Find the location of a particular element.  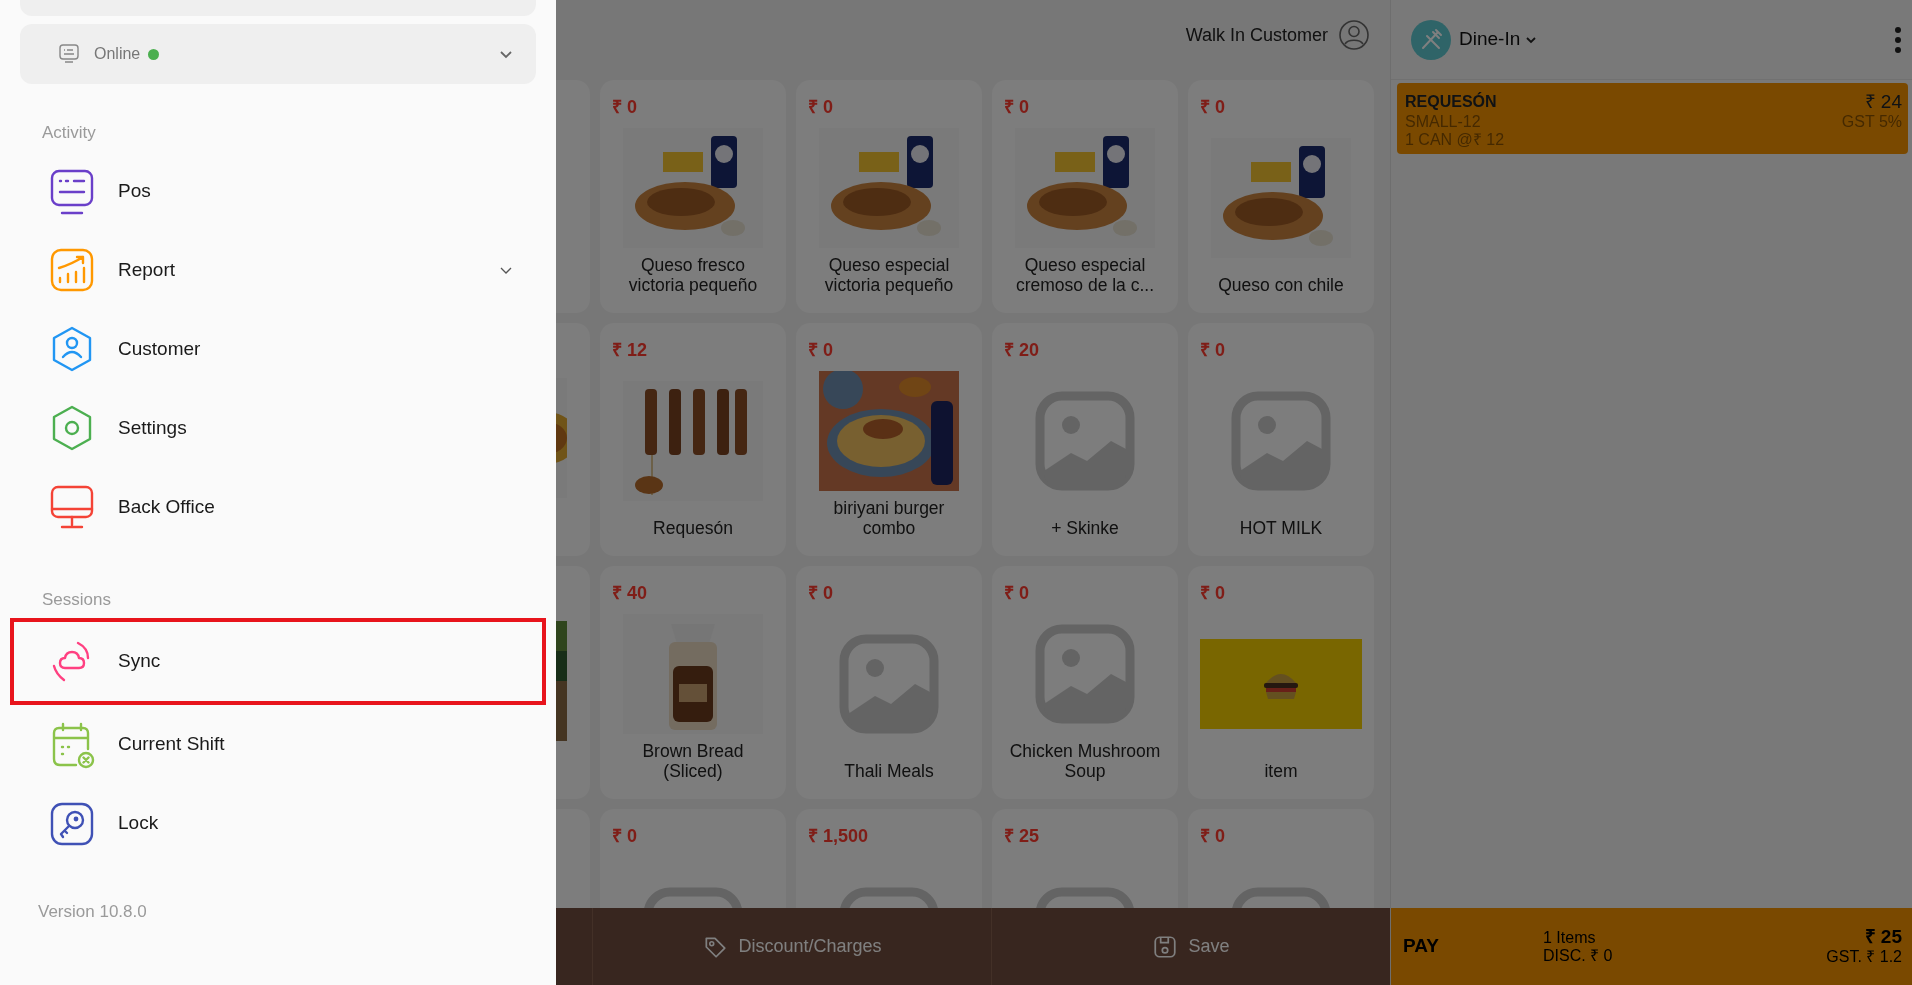

product-card: ₹ 0 Queso con chile is located at coordinates (1281, 196).